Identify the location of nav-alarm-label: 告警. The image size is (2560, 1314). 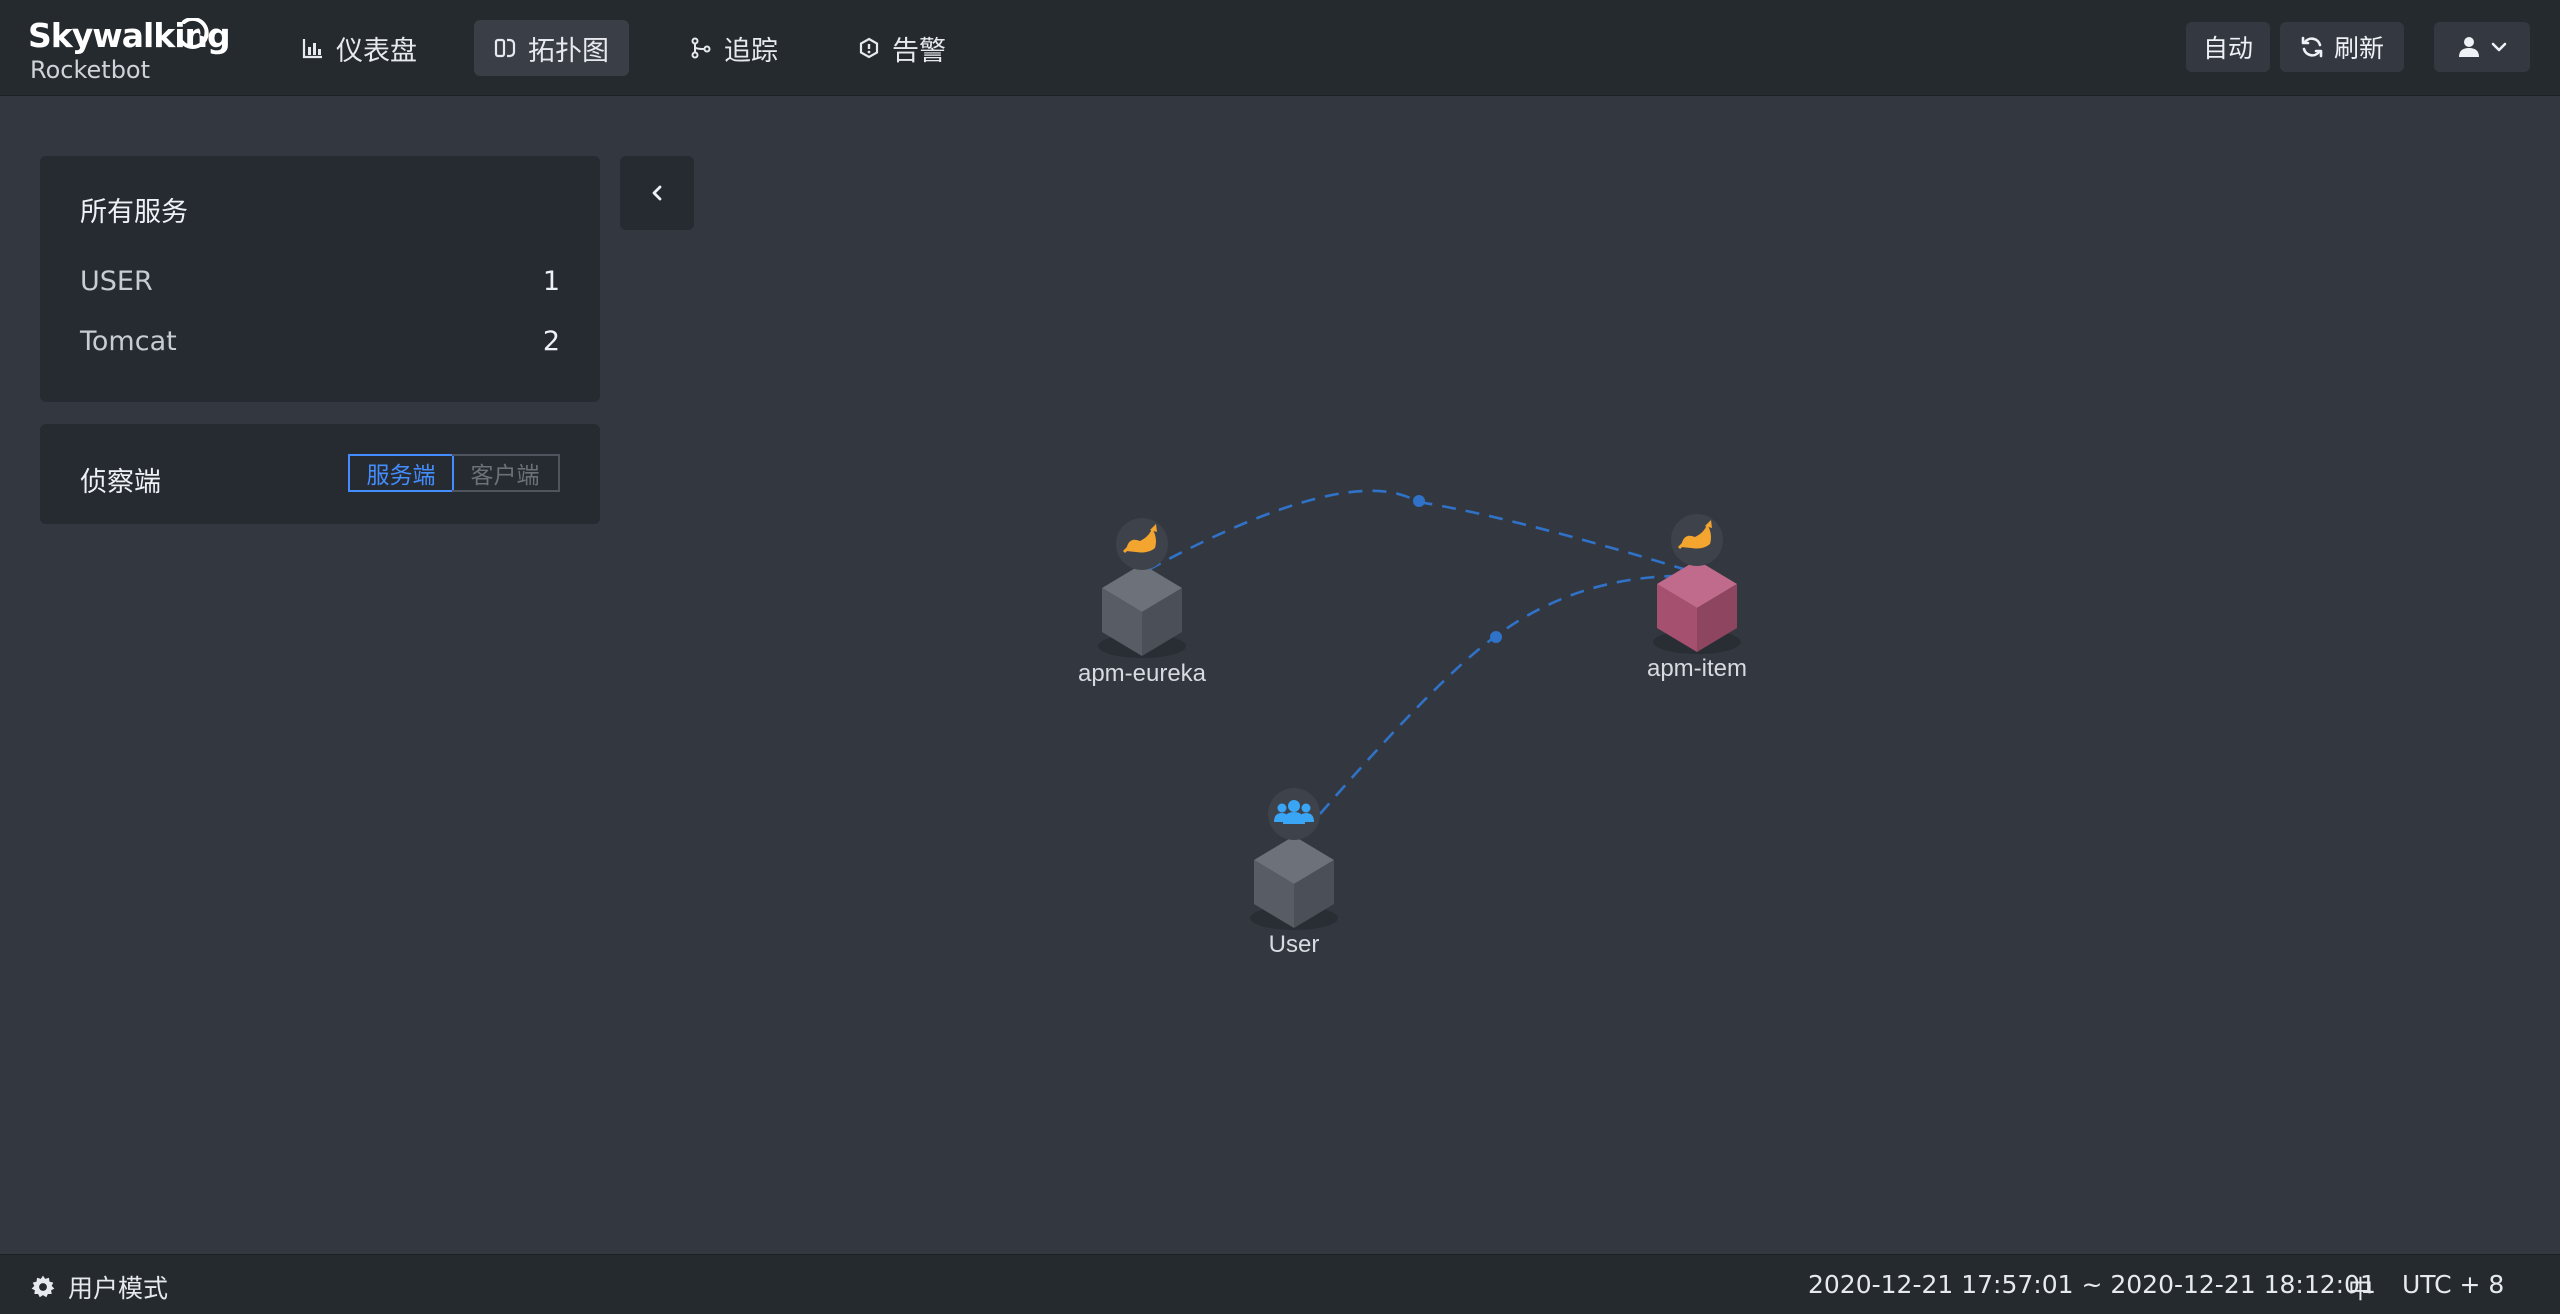
(919, 51).